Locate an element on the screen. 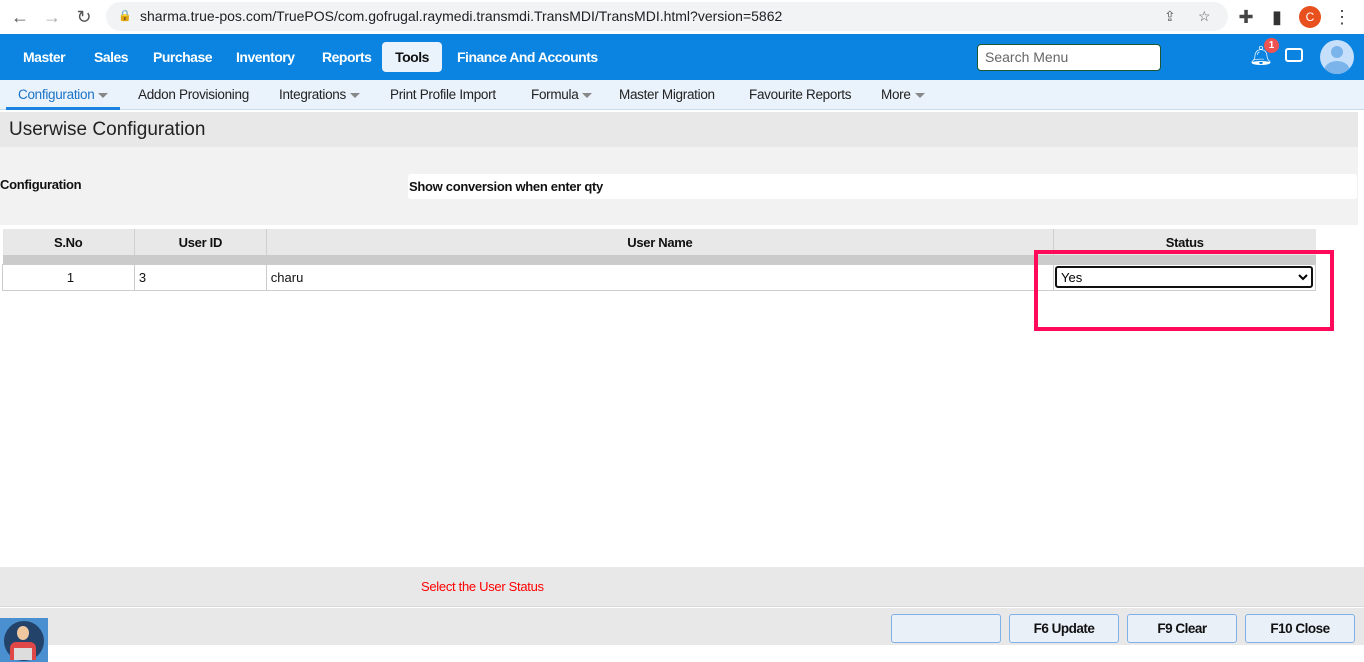 This screenshot has height=662, width=1364. nav-inventory: Inventory is located at coordinates (265, 57).